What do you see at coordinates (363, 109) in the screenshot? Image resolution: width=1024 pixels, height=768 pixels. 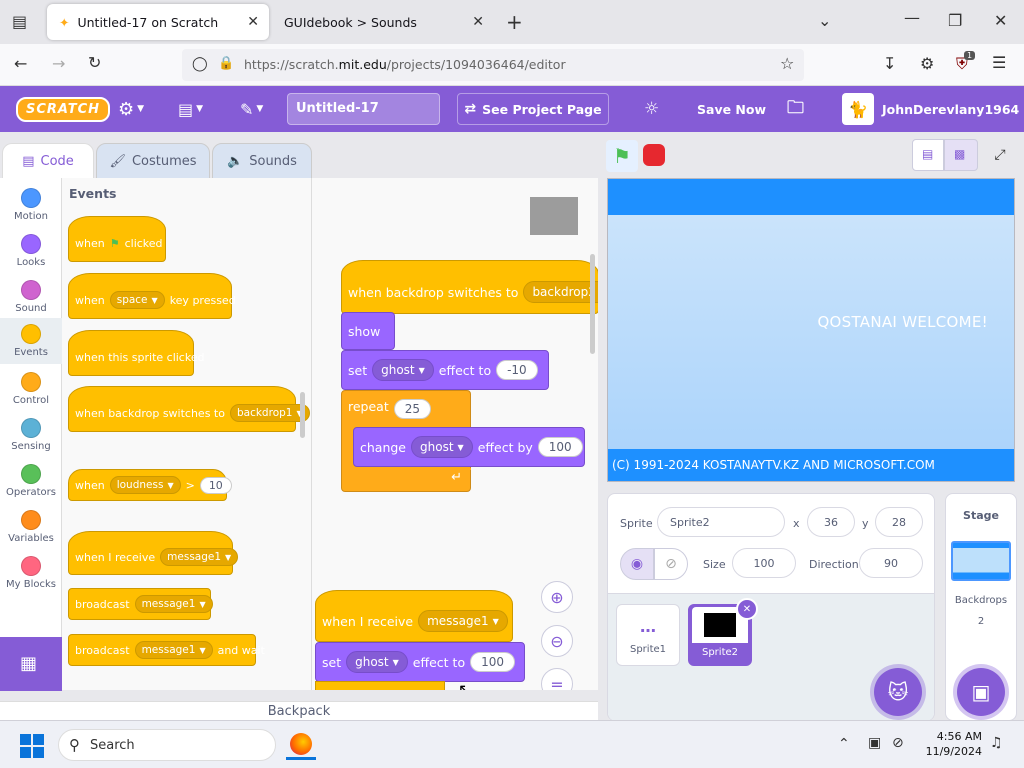 I see `project-title-input: Untitled-17` at bounding box center [363, 109].